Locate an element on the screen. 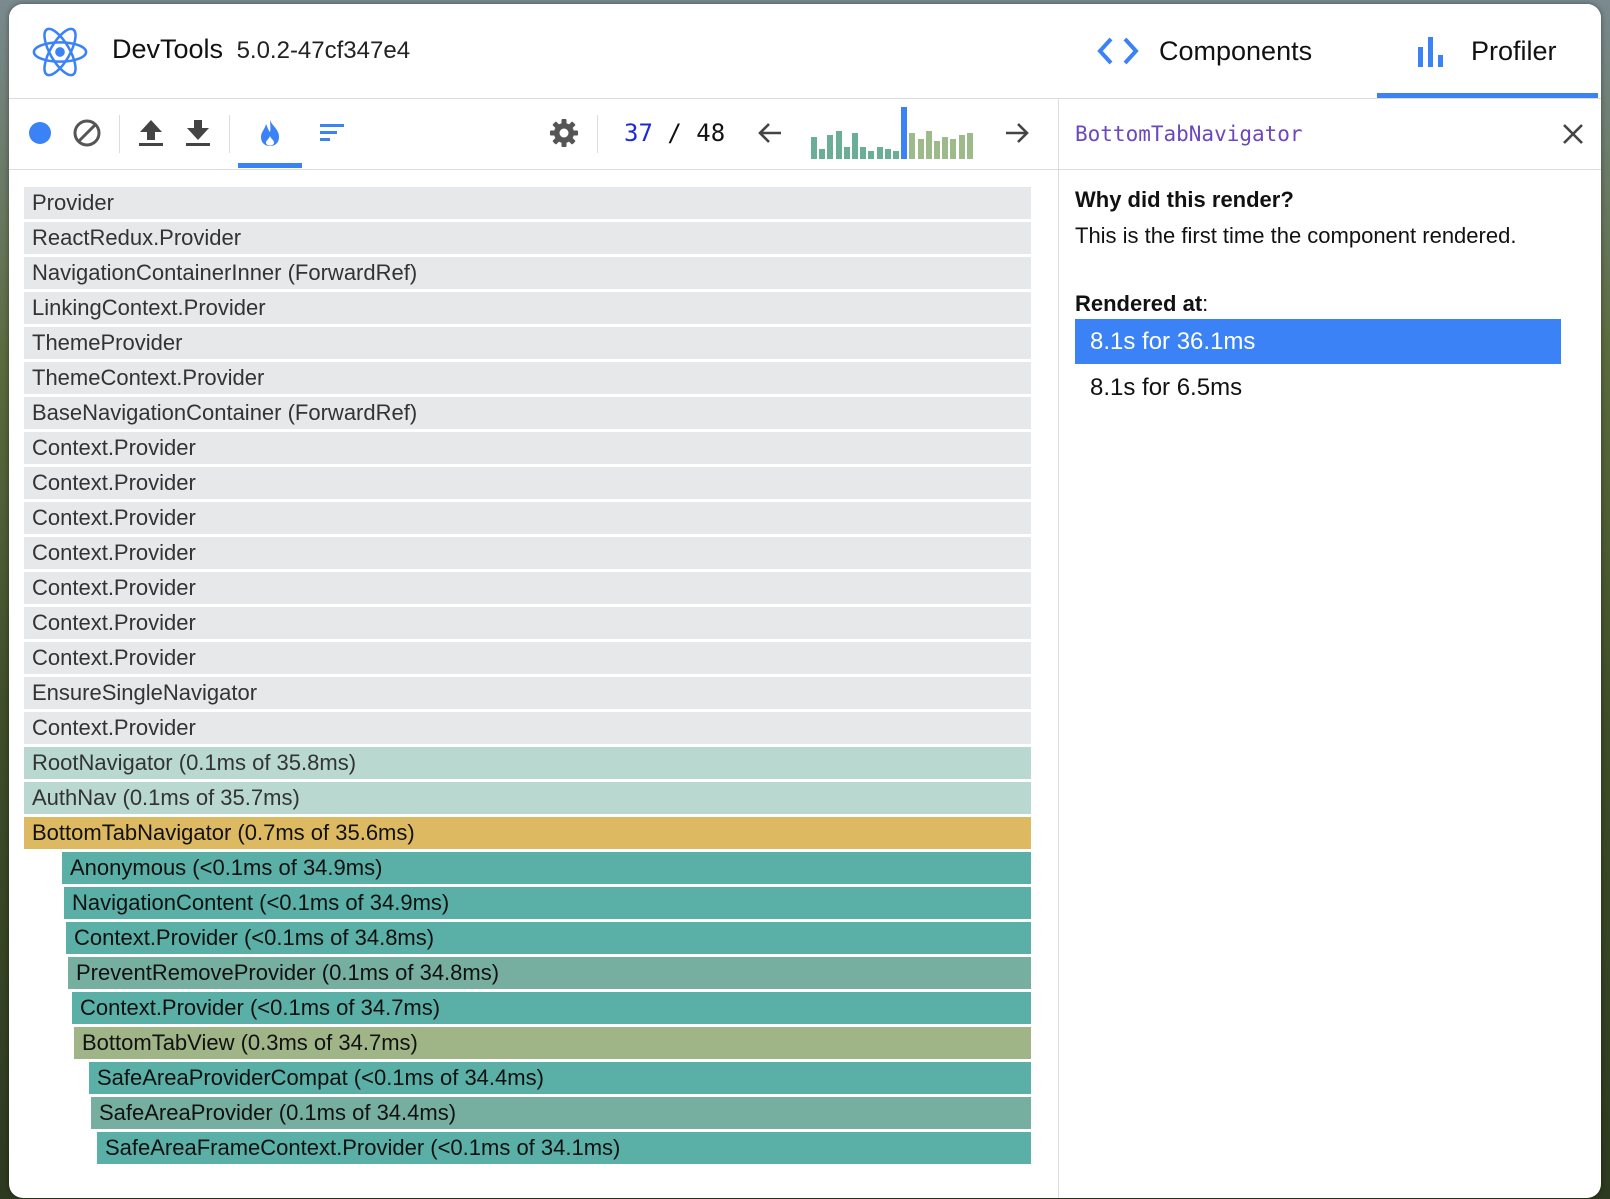  commit-bar-selected is located at coordinates (904, 133).